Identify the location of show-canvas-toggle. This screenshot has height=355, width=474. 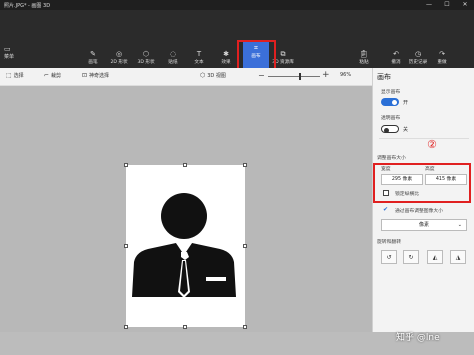
(390, 102).